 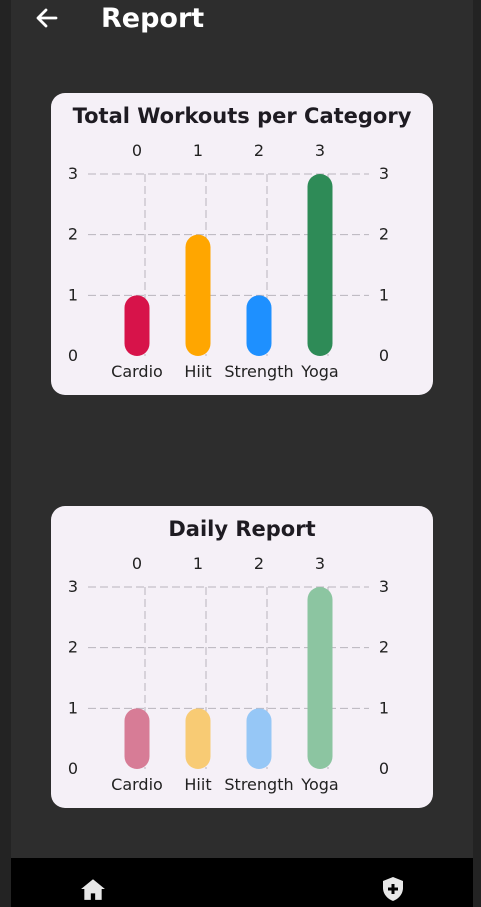 I want to click on back-arrow-icon, so click(x=47, y=18).